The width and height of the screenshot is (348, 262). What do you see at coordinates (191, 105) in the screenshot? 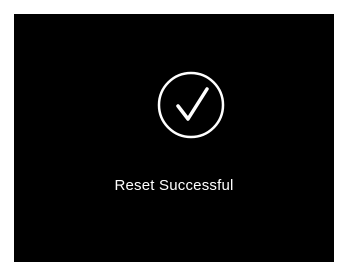
I see `checkmark-circle-icon` at bounding box center [191, 105].